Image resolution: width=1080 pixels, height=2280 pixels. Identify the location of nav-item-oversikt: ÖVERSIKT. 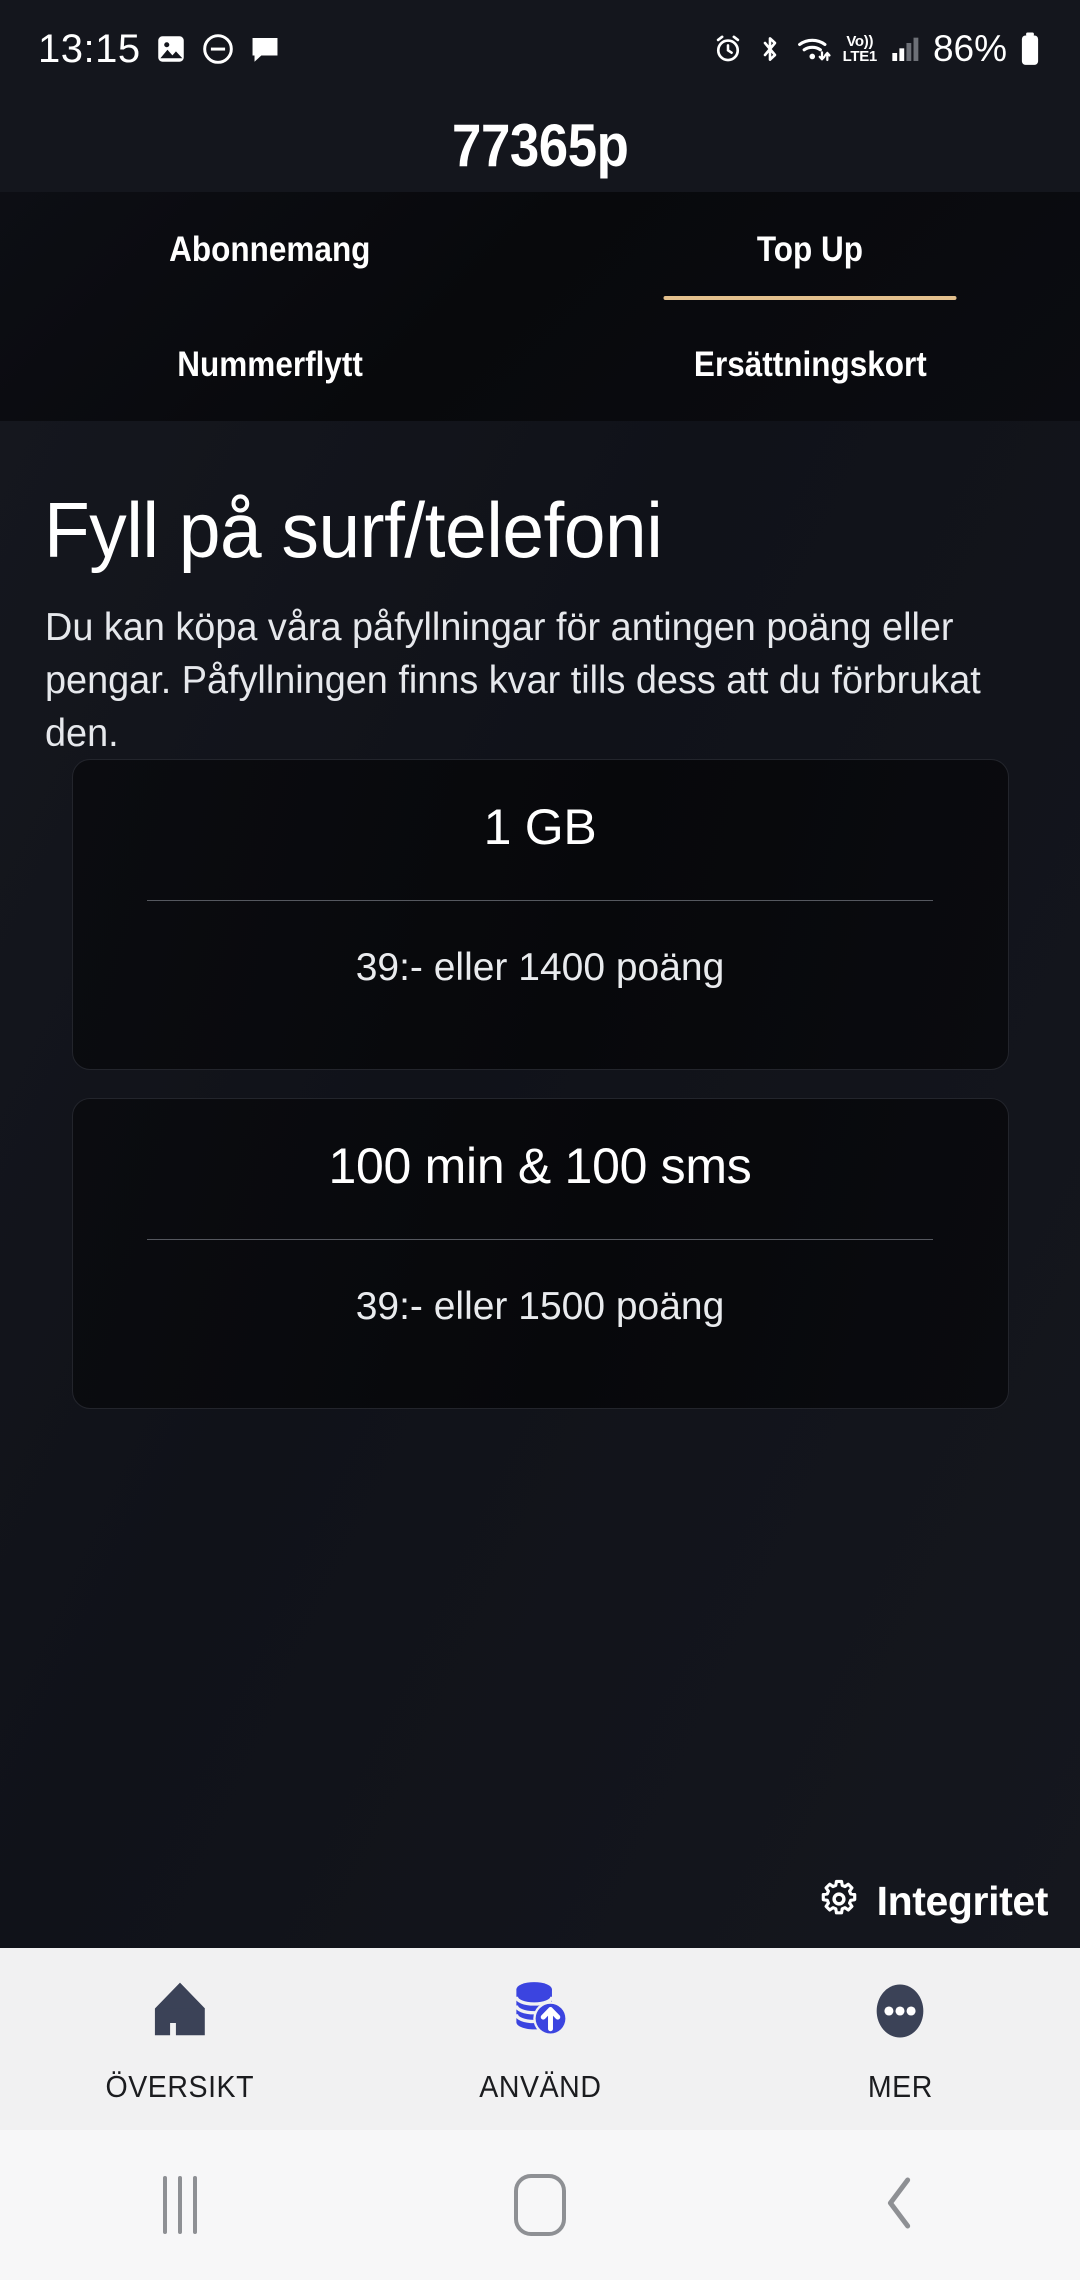
(180, 2039).